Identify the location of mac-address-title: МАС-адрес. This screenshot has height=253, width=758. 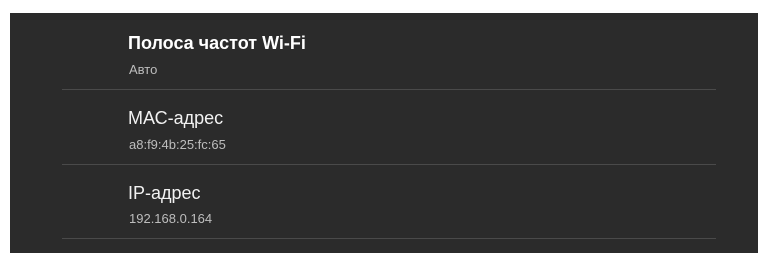
(176, 118).